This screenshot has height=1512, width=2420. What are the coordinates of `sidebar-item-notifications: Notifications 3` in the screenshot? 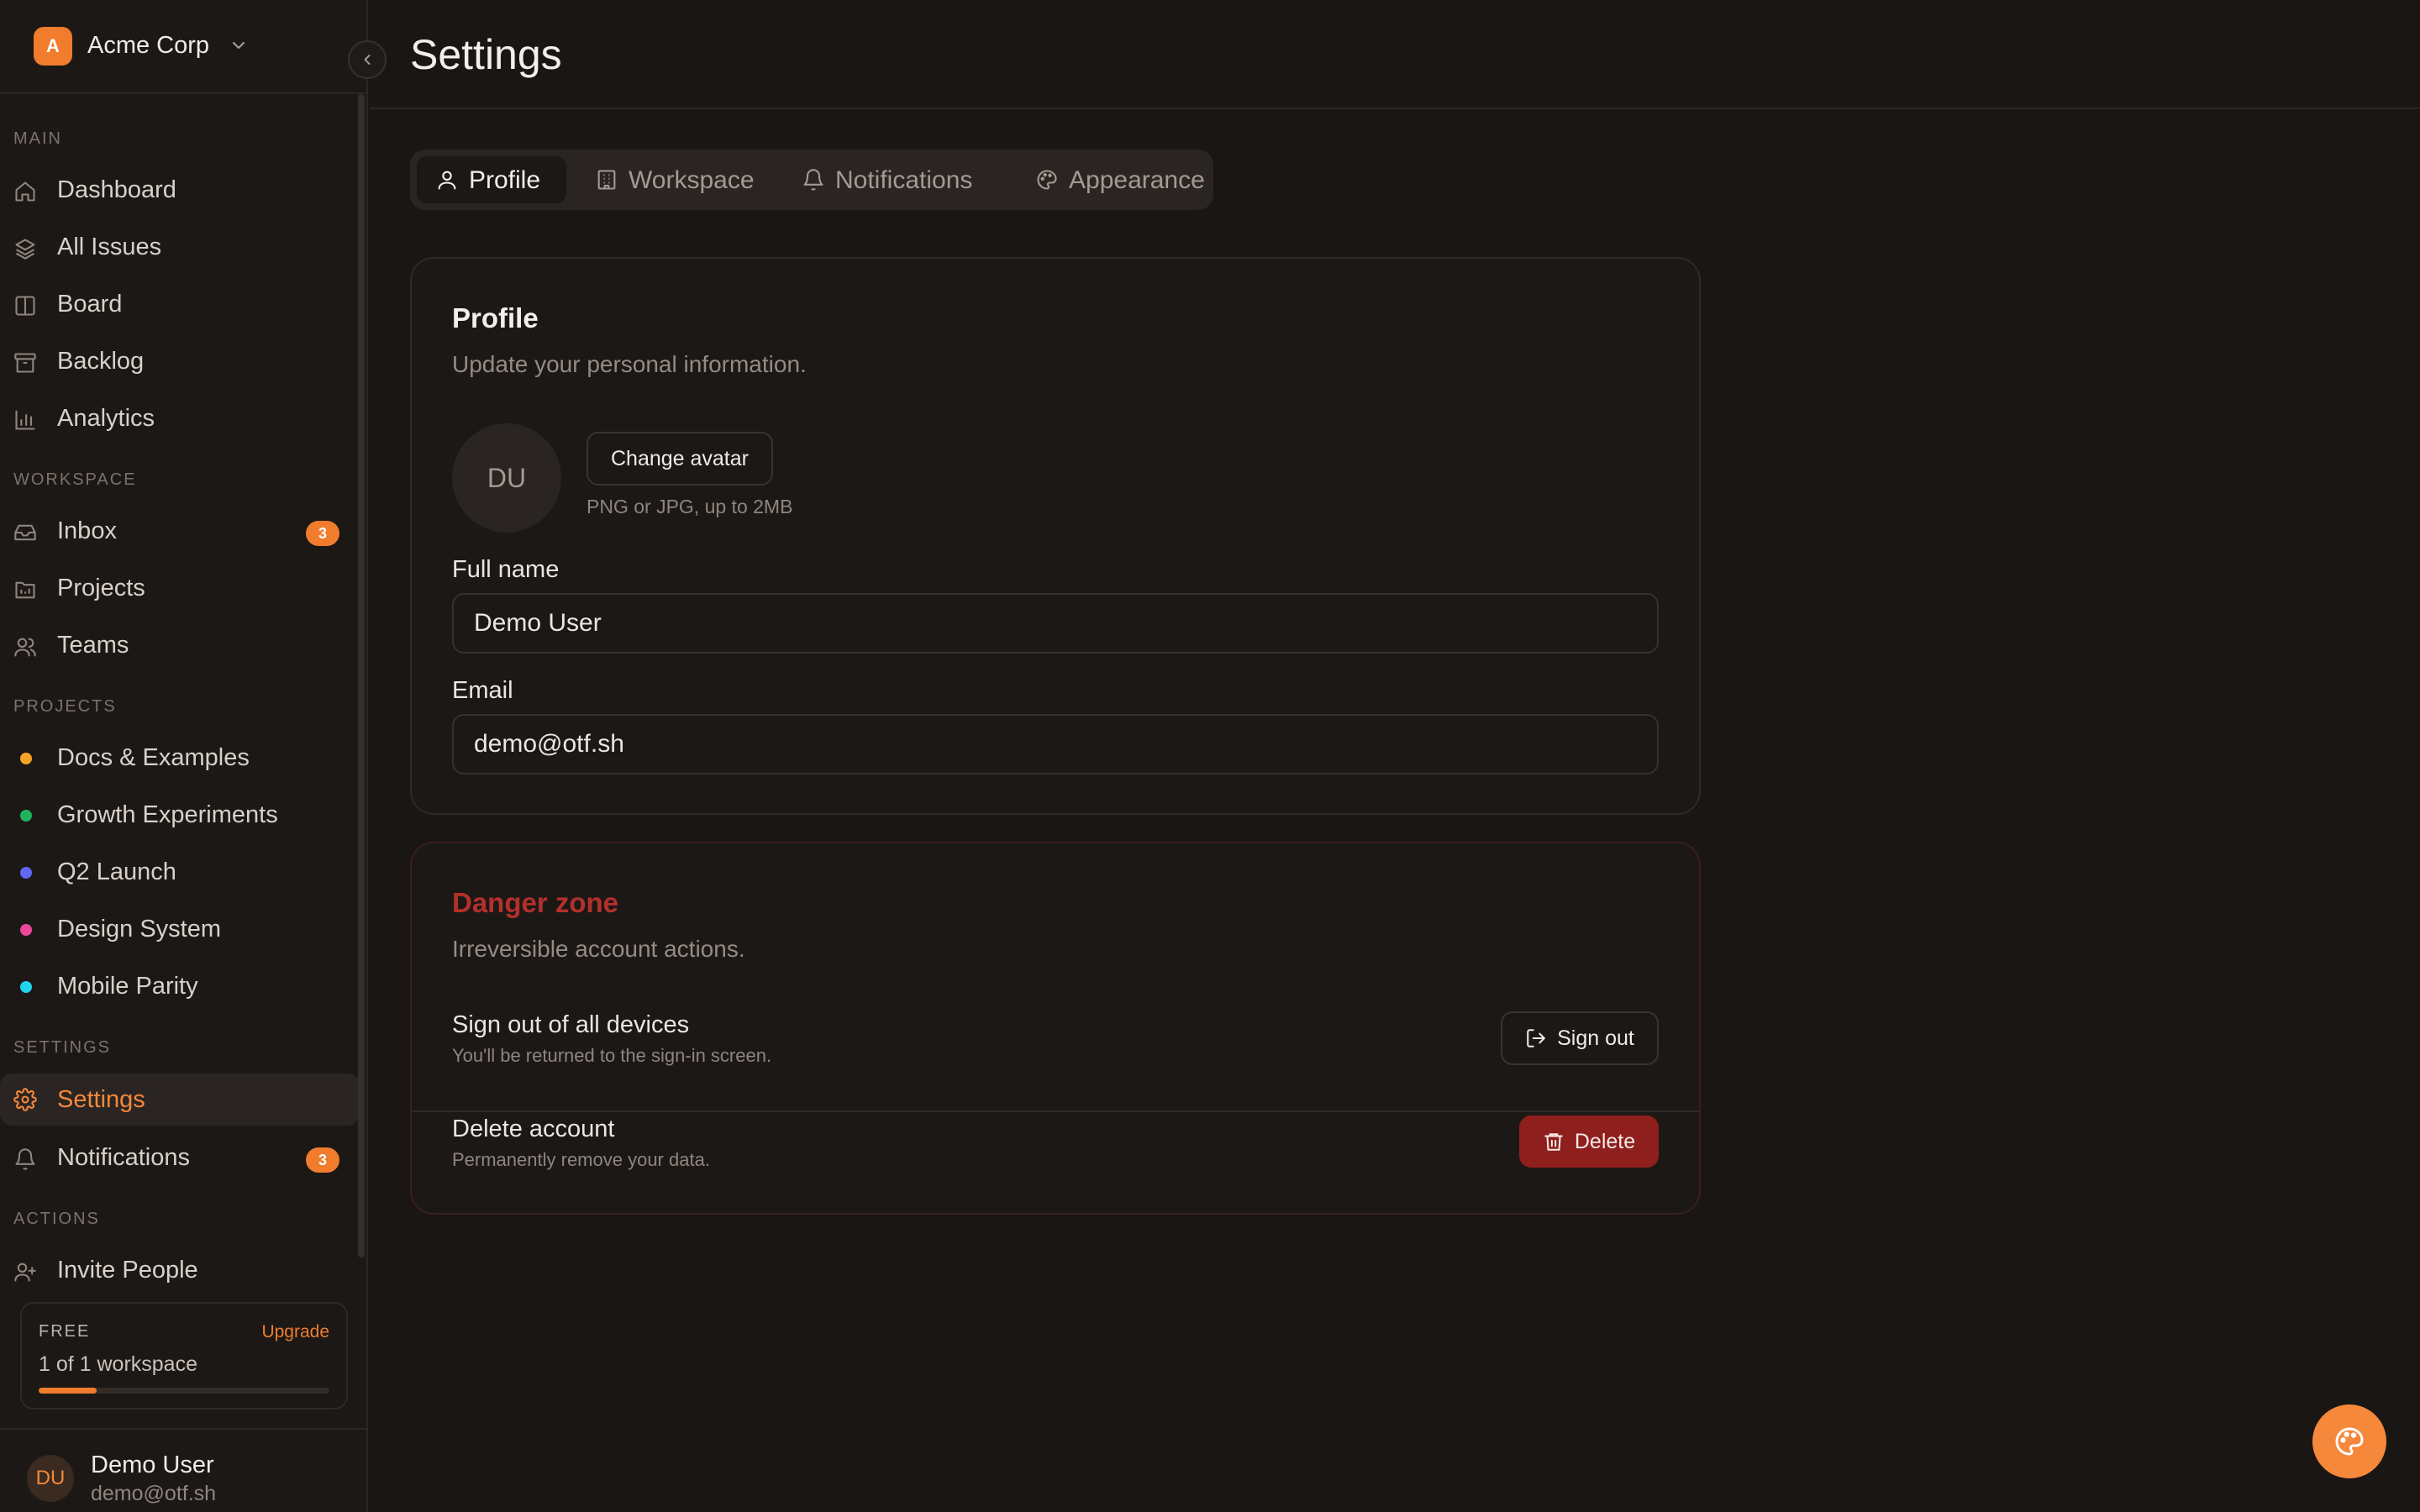 It's located at (180, 1157).